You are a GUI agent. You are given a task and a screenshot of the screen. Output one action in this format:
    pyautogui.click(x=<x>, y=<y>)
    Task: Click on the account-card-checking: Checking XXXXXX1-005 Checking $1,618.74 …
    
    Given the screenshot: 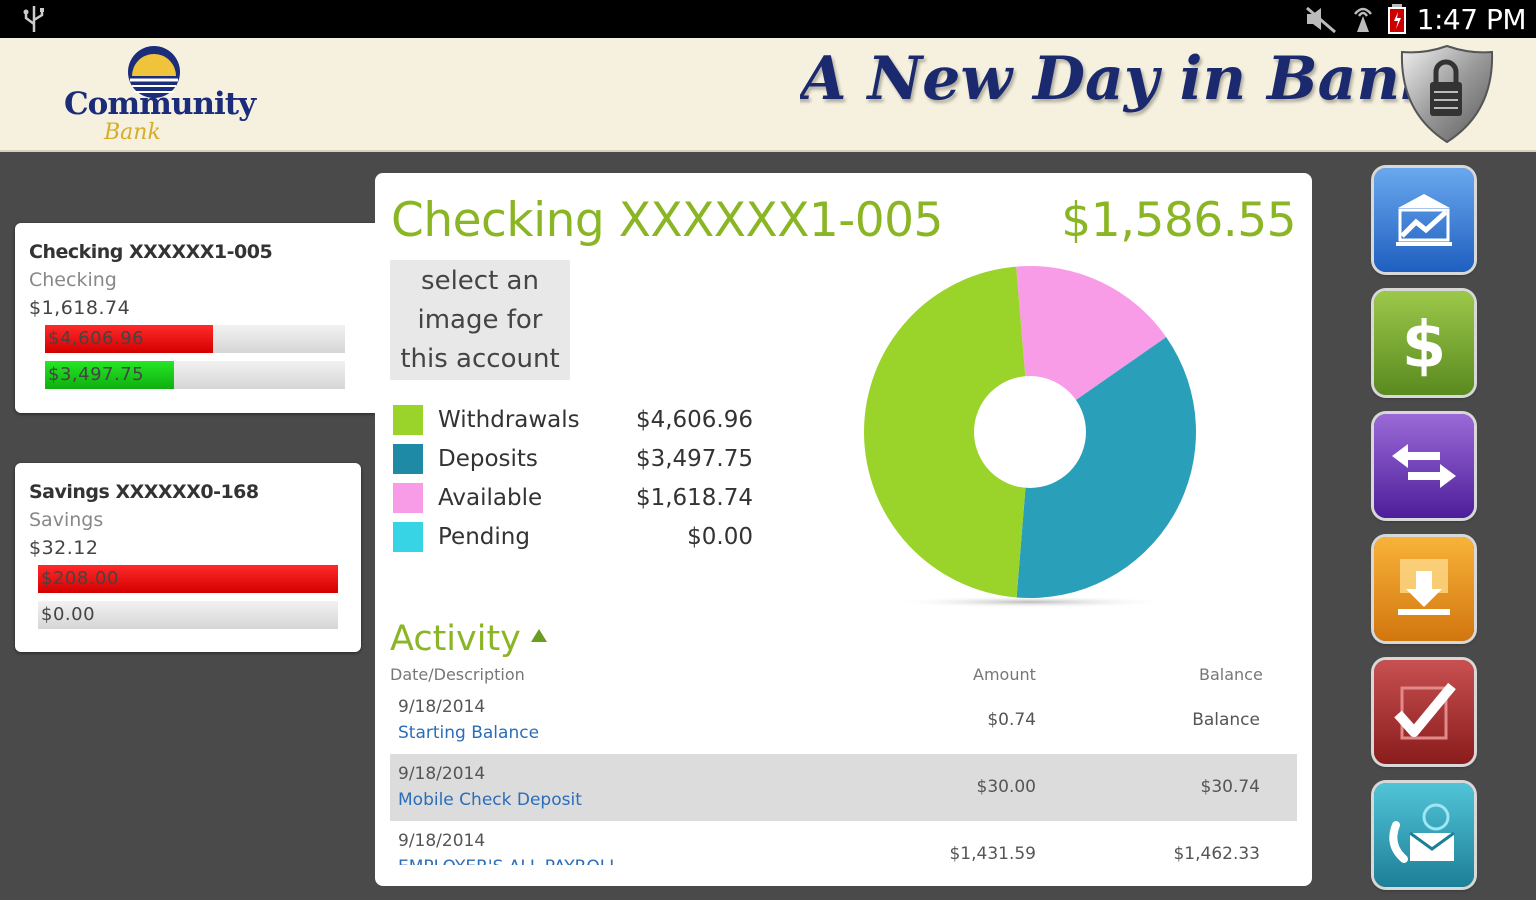 What is the action you would take?
    pyautogui.click(x=195, y=318)
    